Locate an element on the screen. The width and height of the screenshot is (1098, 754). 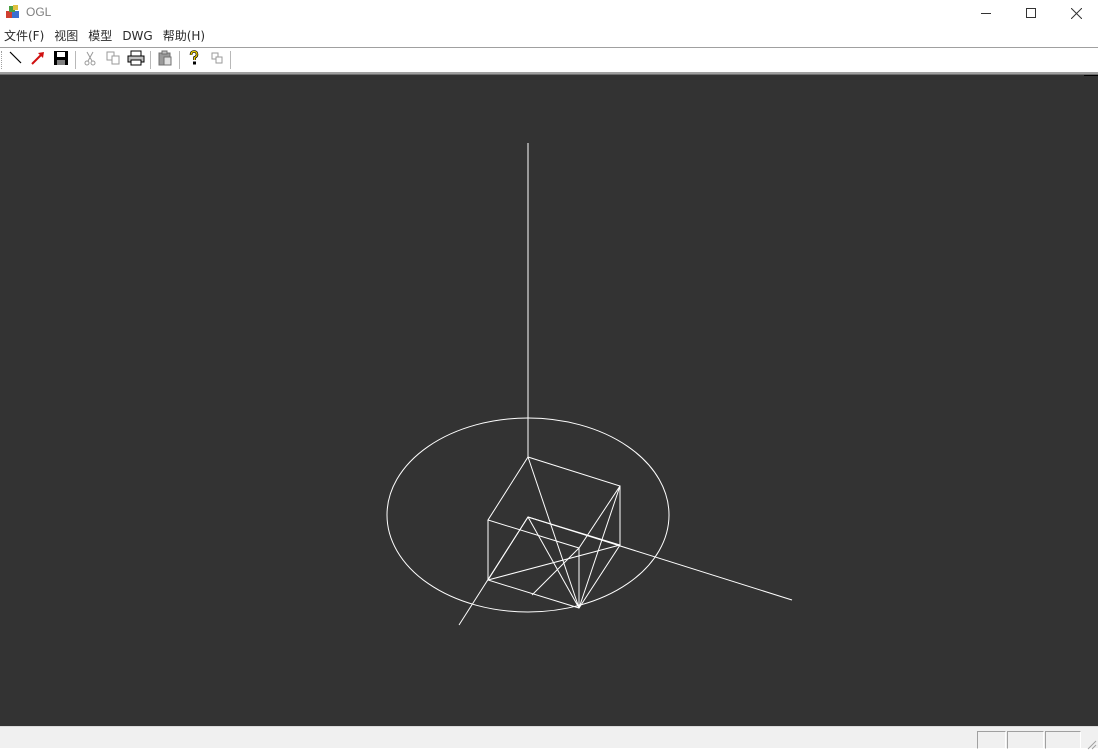
menu-help: 帮助(H) is located at coordinates (185, 36).